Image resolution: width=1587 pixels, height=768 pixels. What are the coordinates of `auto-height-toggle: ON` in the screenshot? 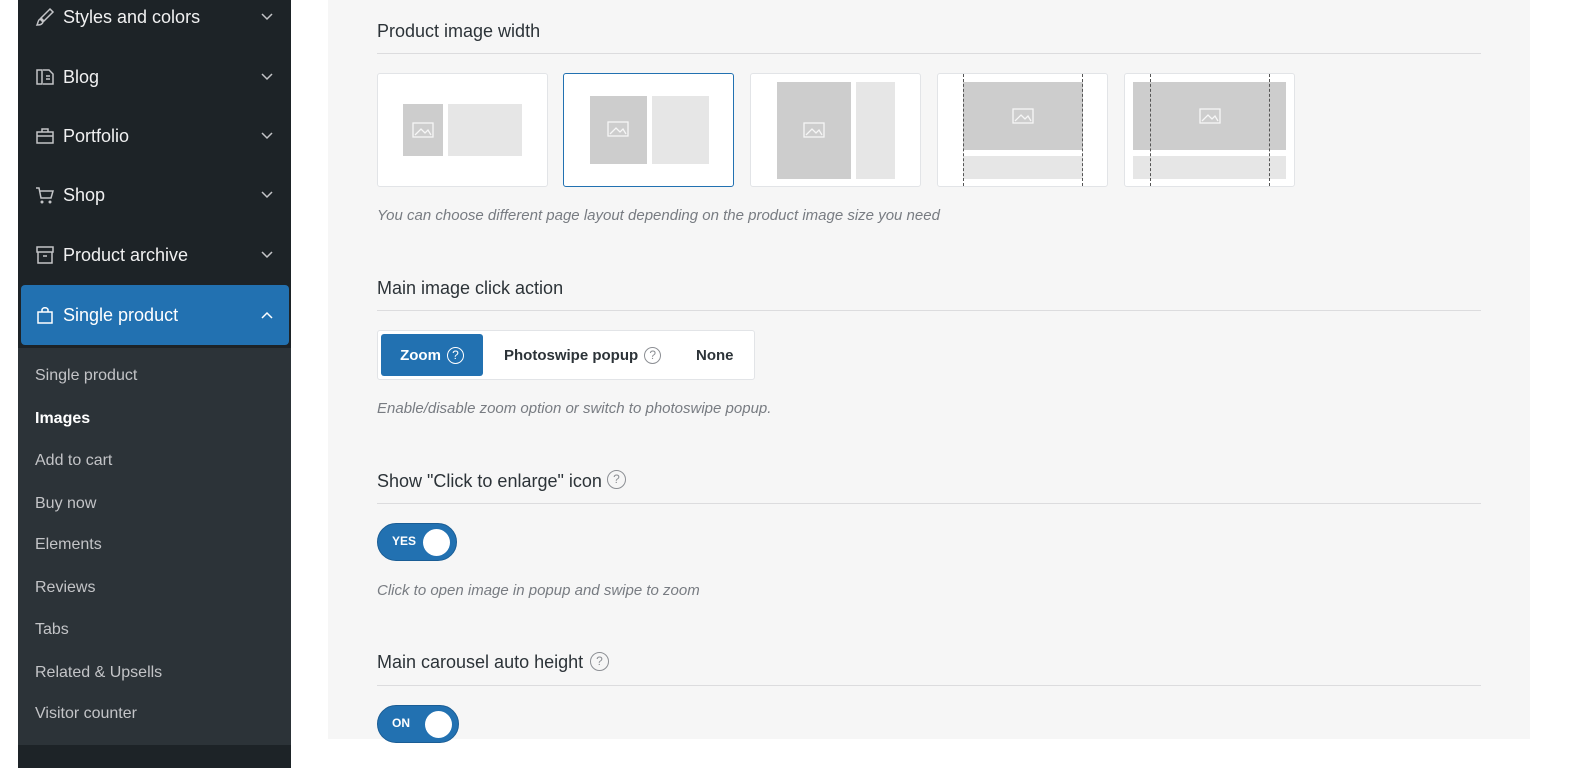 It's located at (418, 724).